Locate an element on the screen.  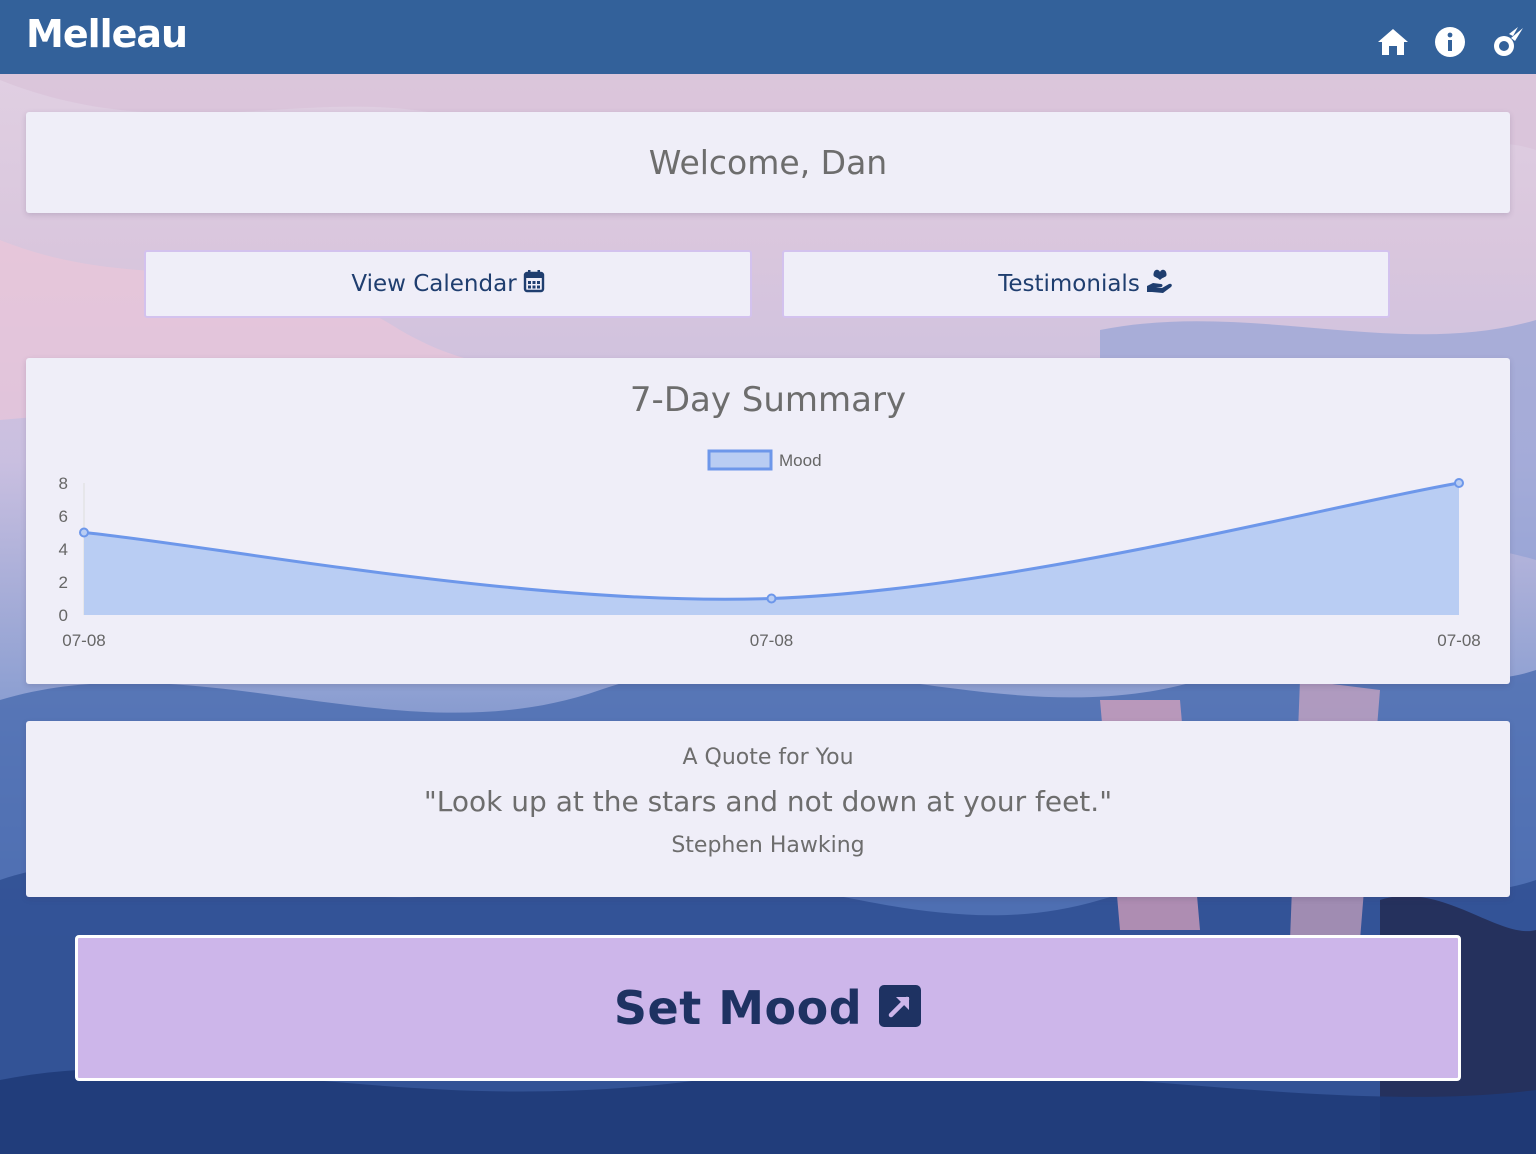
set-mood-label: Set Mood is located at coordinates (738, 1008).